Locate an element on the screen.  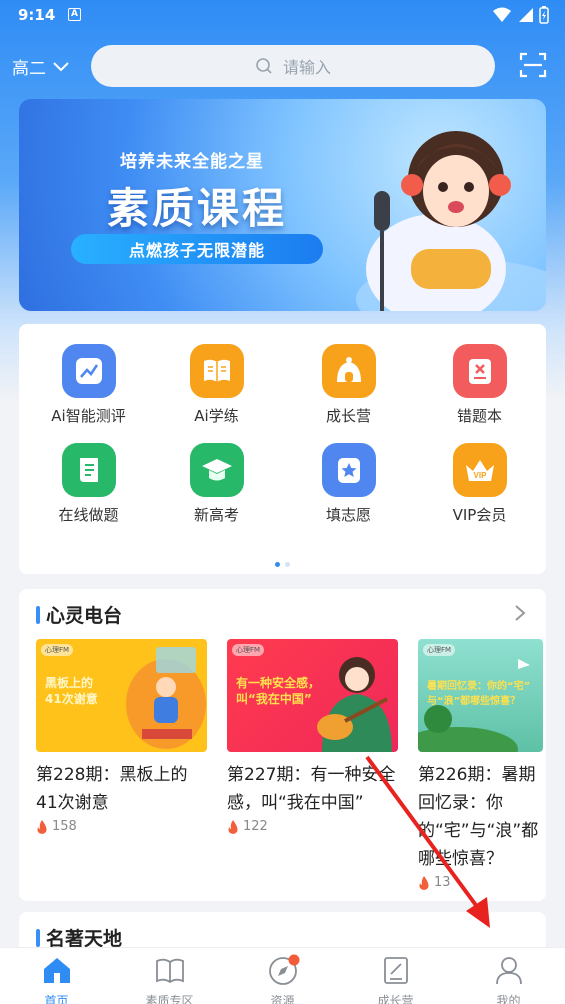
grid-label: 错题本 is located at coordinates (479, 416).